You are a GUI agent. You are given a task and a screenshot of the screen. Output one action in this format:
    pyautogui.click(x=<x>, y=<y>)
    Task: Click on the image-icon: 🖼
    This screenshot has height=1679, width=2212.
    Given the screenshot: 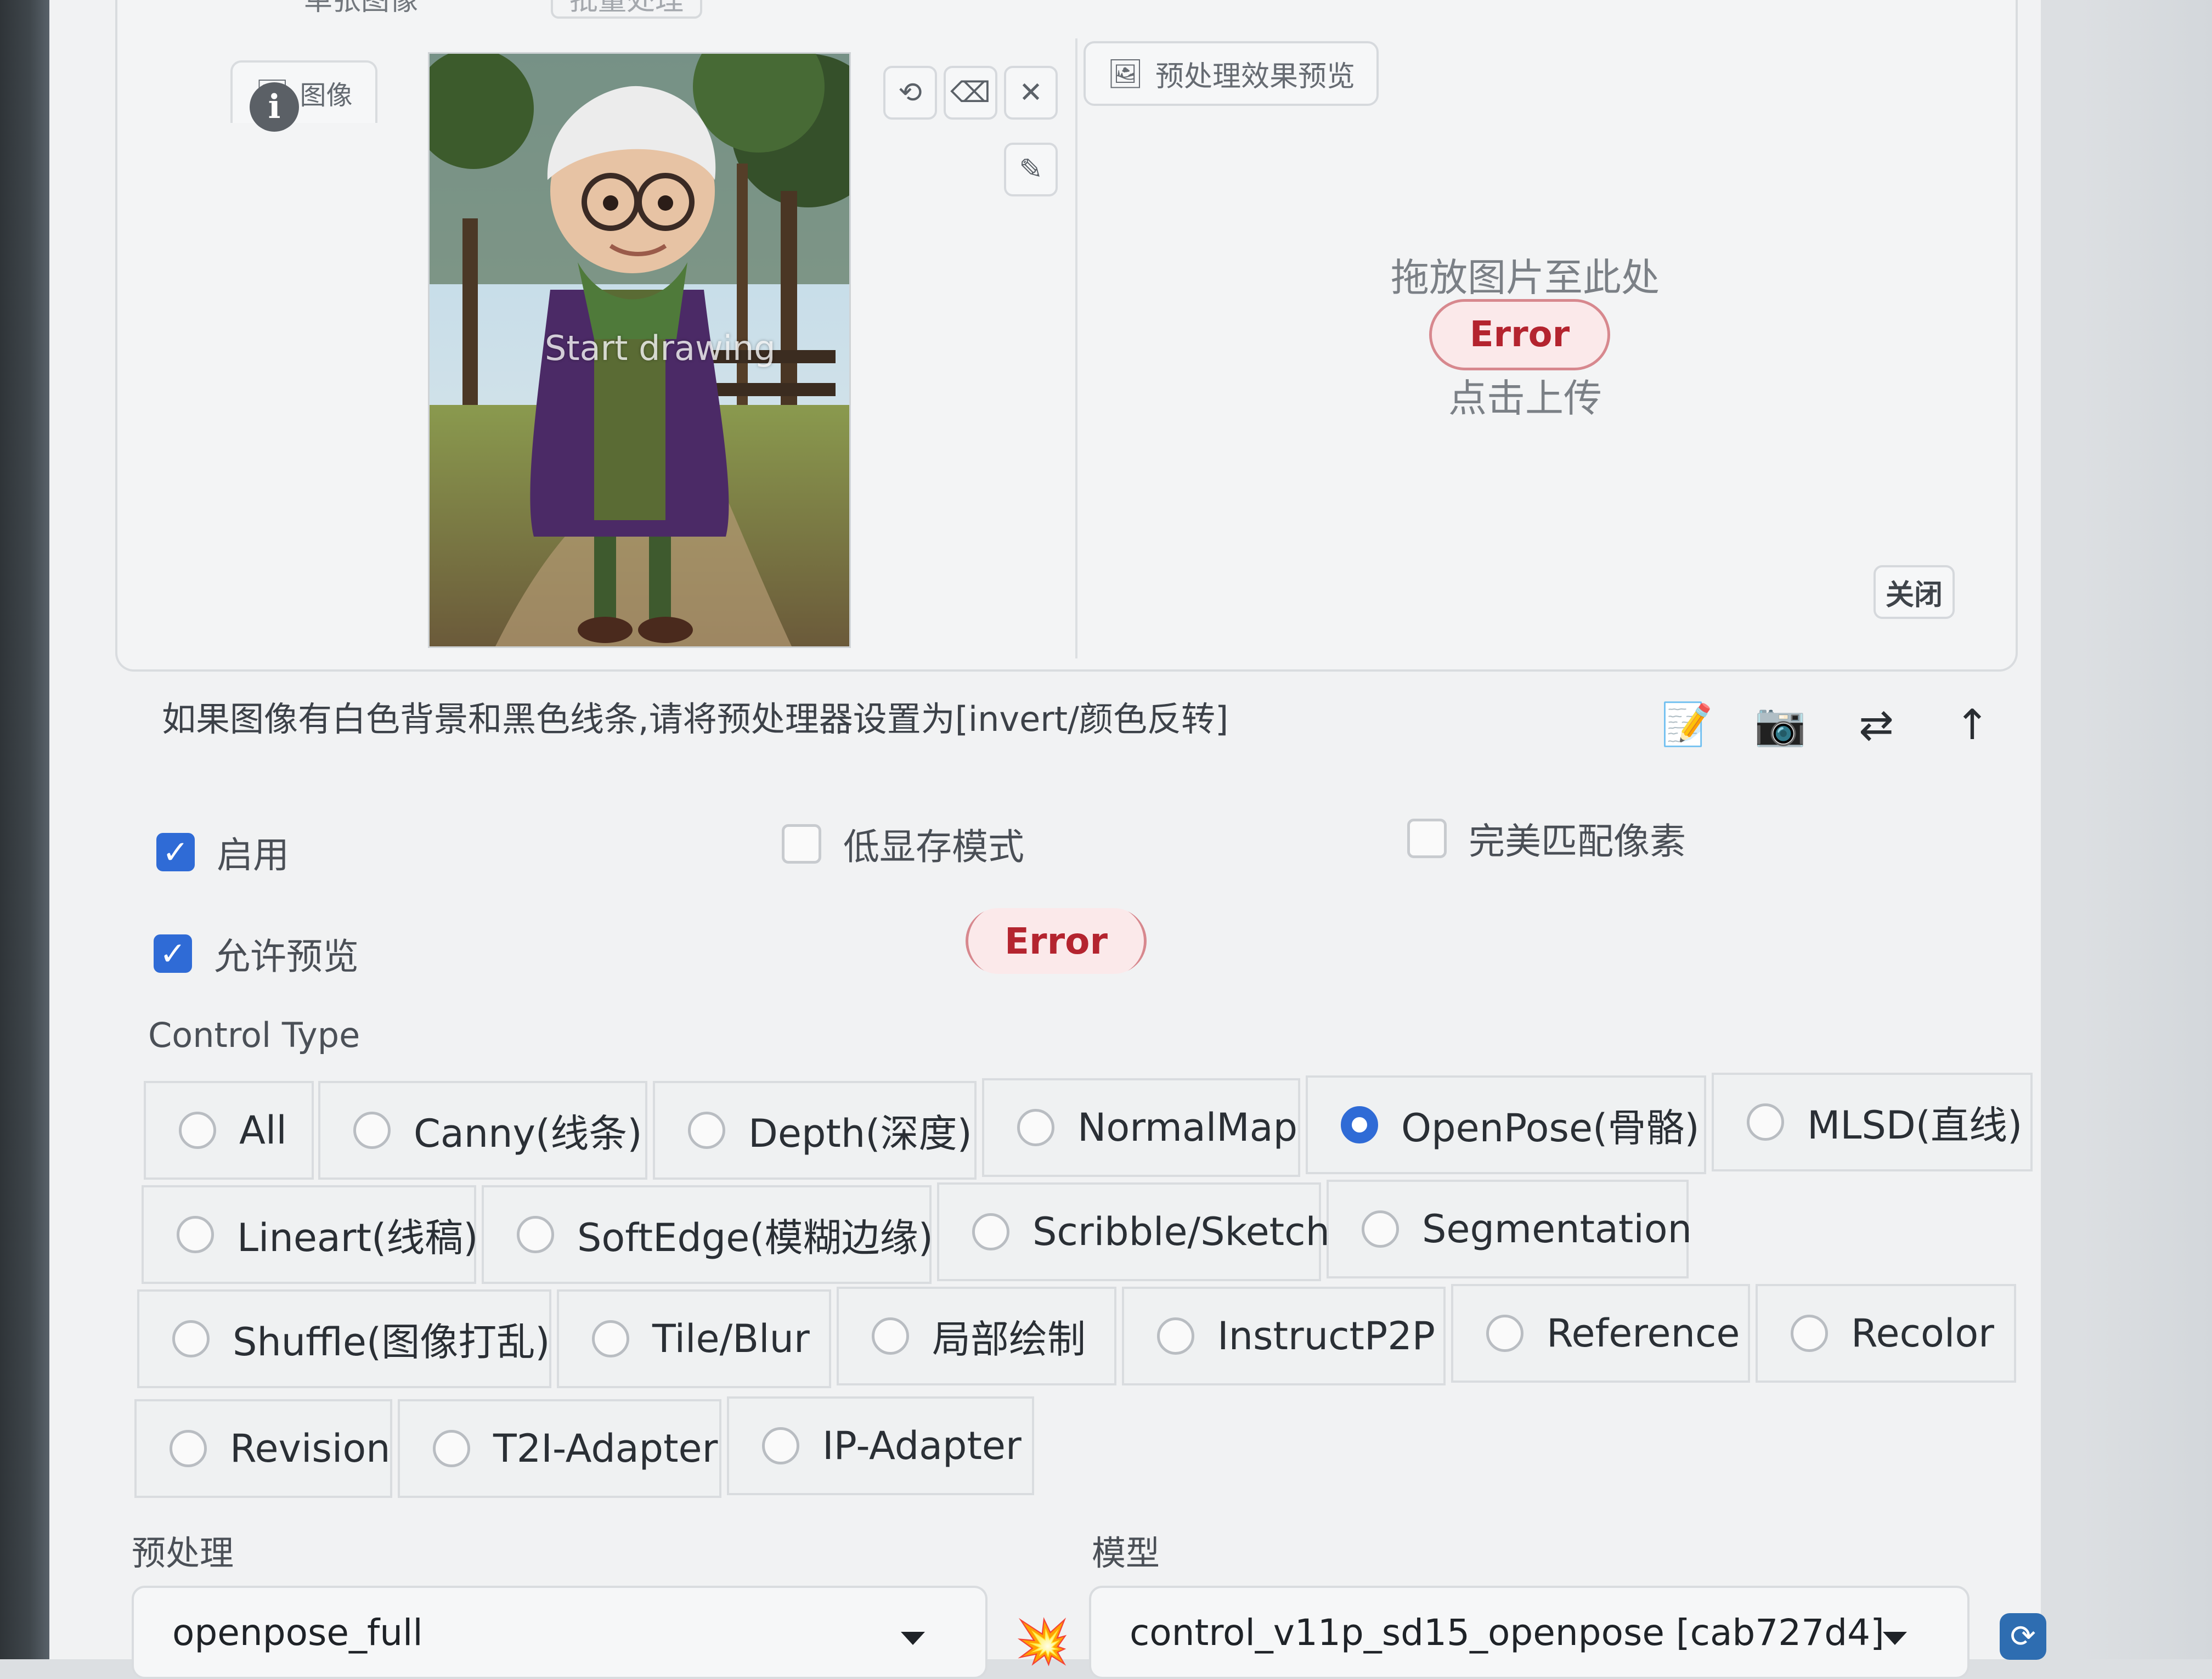 What is the action you would take?
    pyautogui.click(x=1125, y=74)
    